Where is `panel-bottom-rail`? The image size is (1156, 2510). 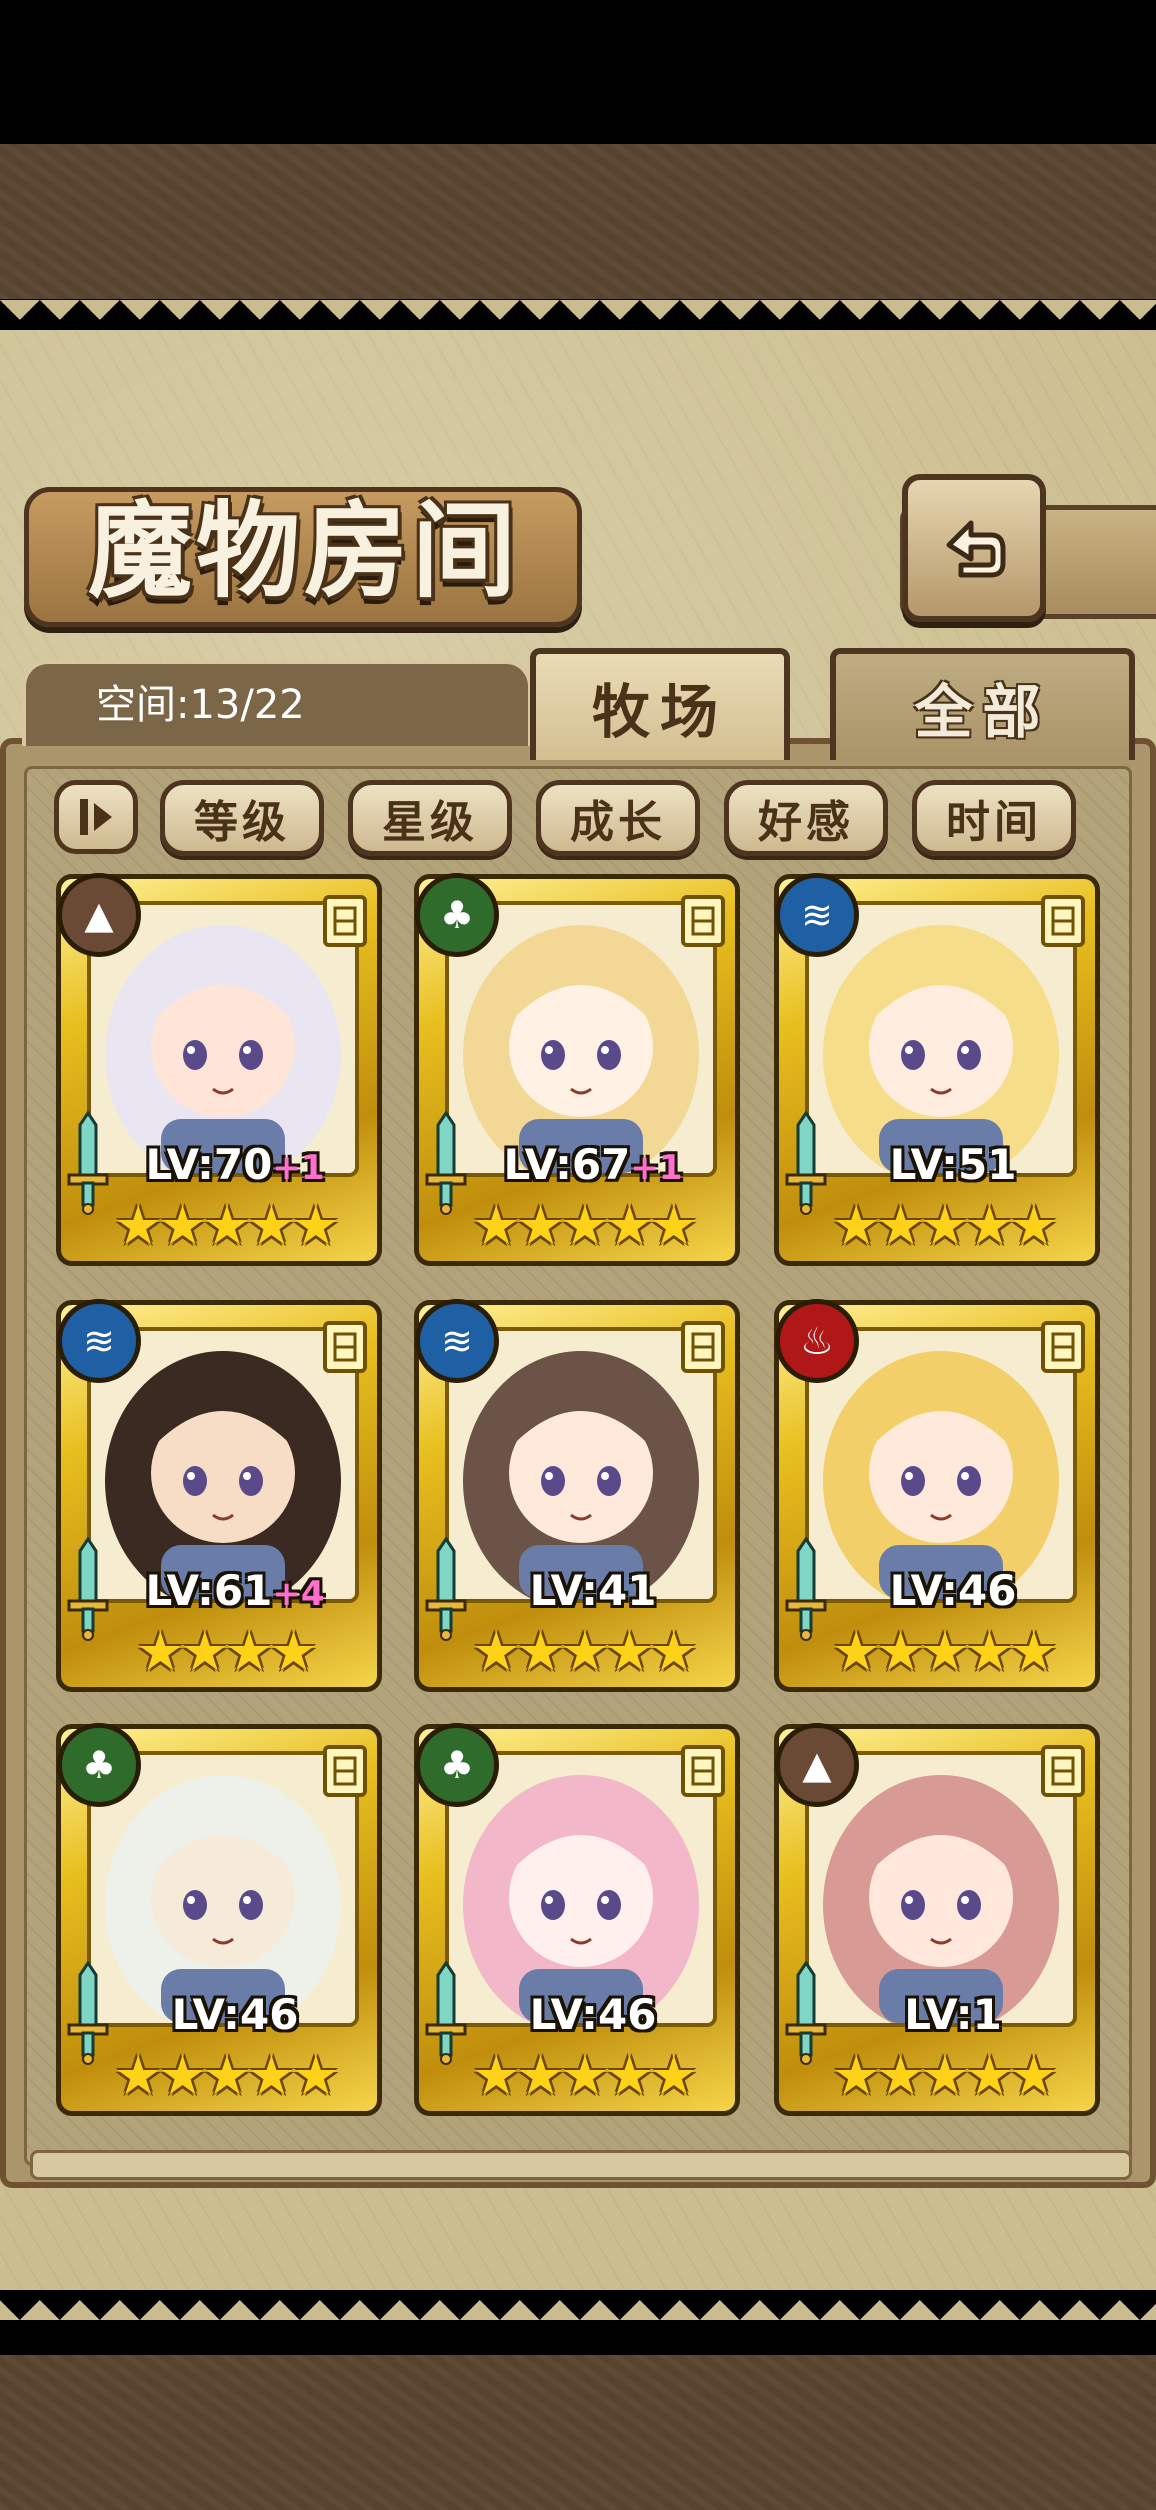 panel-bottom-rail is located at coordinates (581, 2165).